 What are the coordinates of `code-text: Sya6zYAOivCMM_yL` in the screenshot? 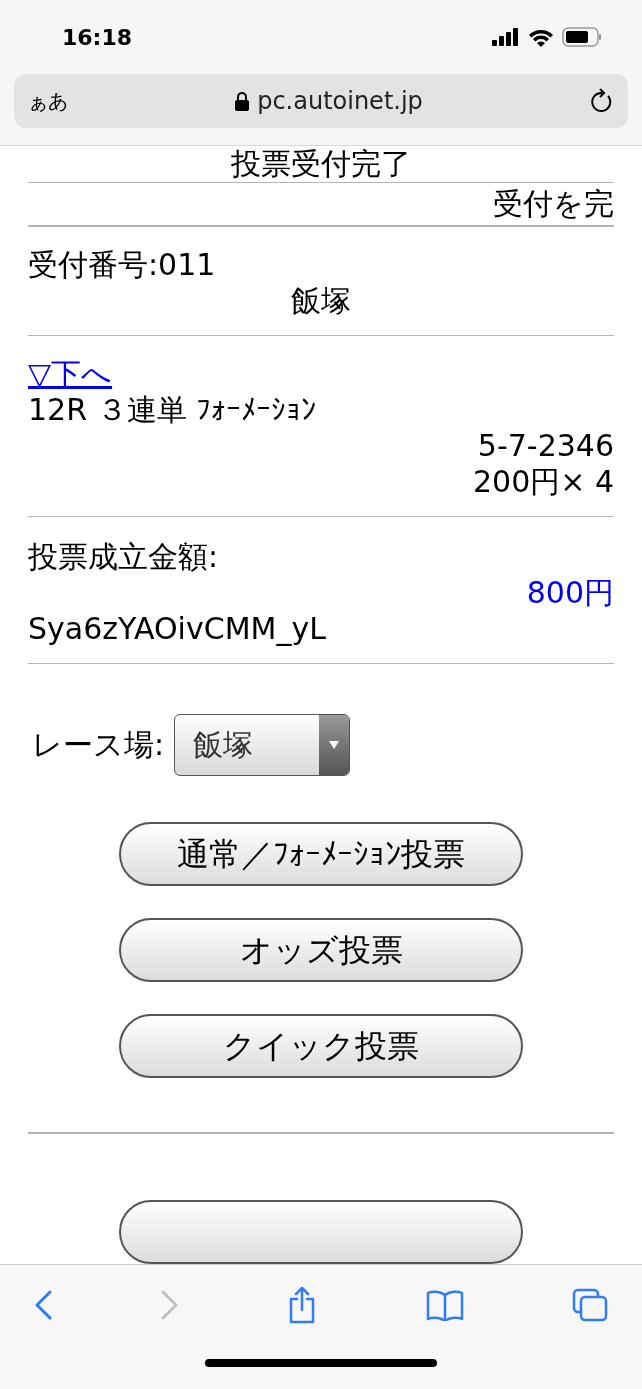 It's located at (177, 628).